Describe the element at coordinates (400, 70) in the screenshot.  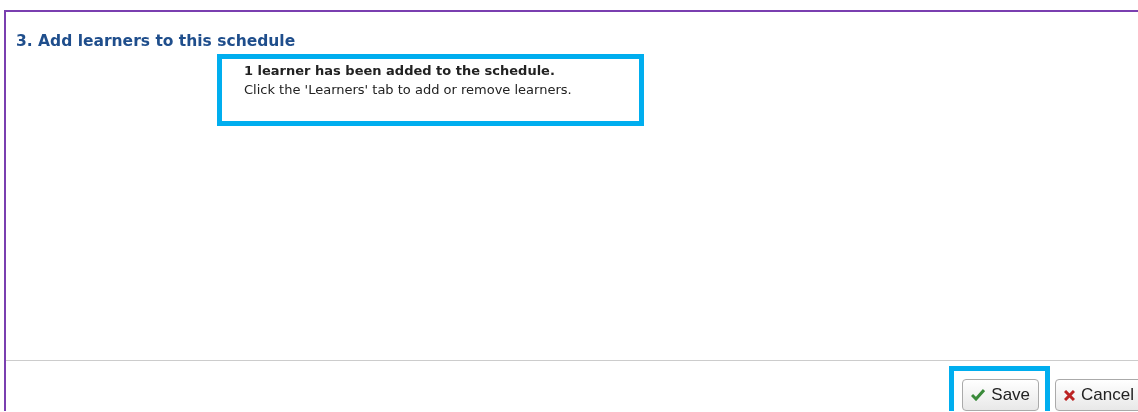
I see `notice-headline: 1 learner has been added to the schedule.` at that location.